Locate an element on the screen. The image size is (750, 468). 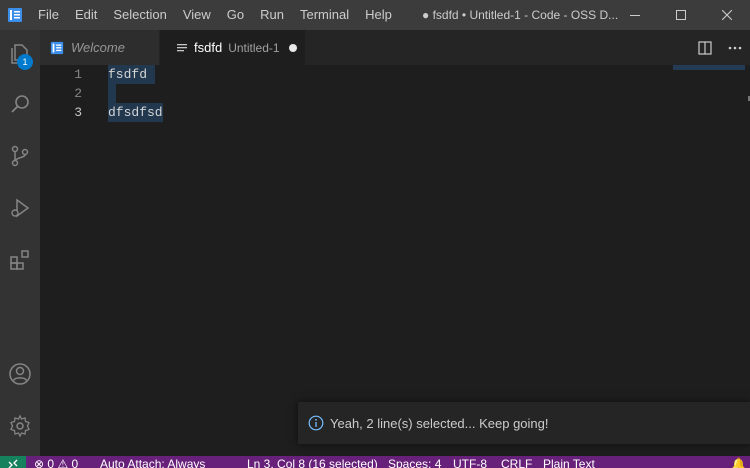
tab-label: Welcome is located at coordinates (98, 47).